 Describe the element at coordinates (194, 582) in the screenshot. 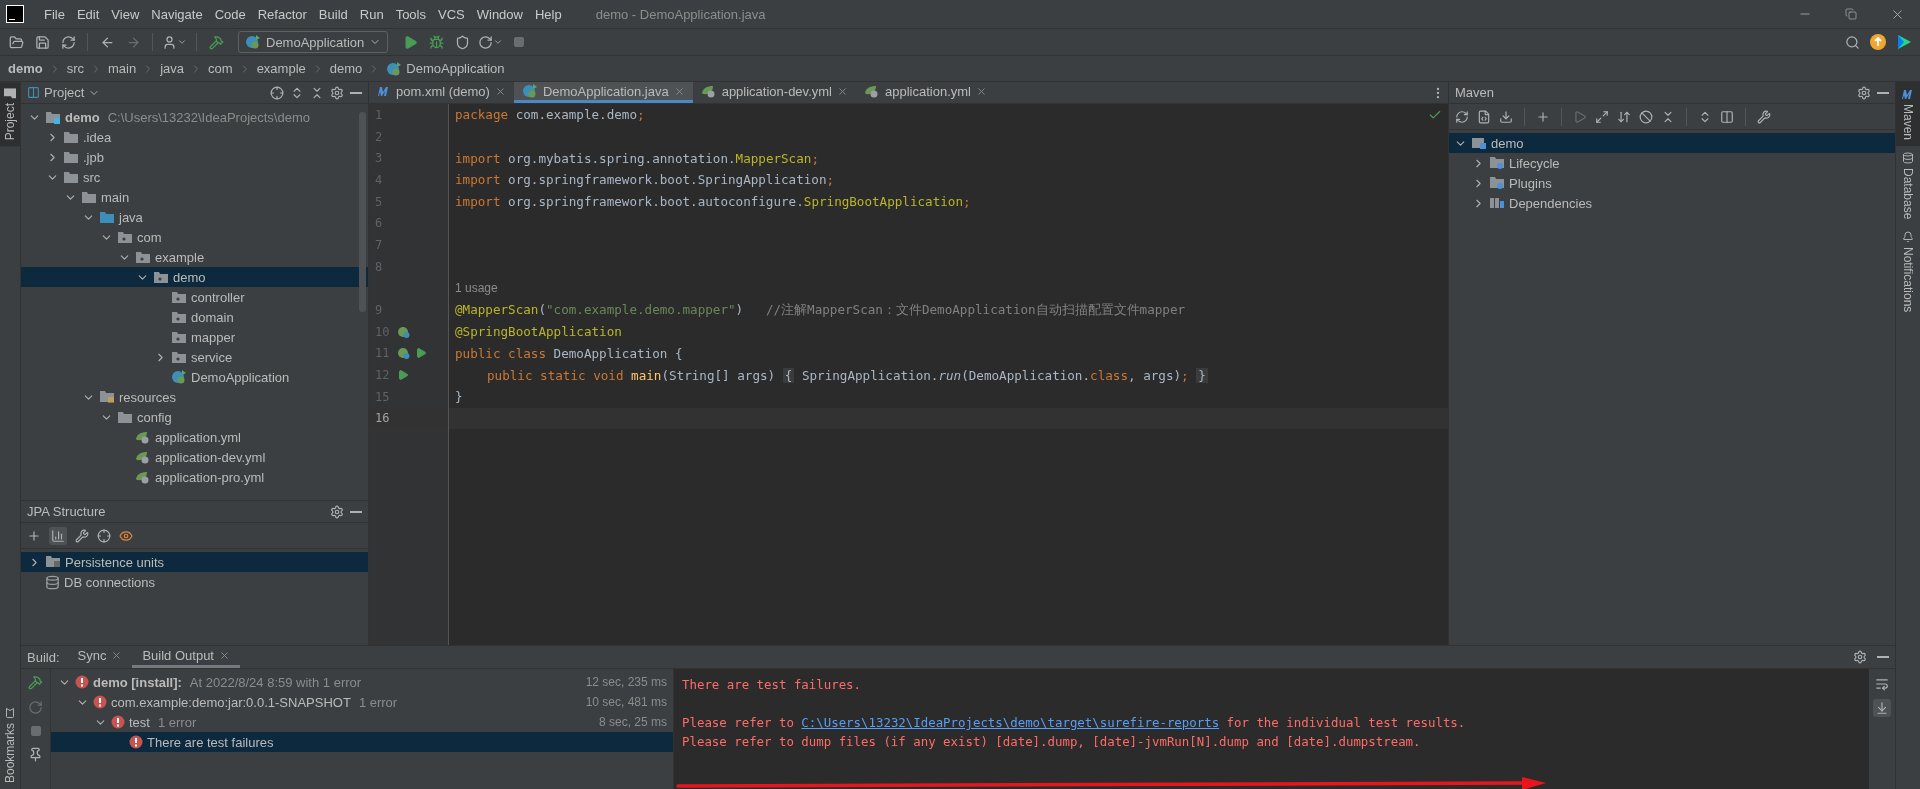

I see `tree-row: DB connections` at that location.